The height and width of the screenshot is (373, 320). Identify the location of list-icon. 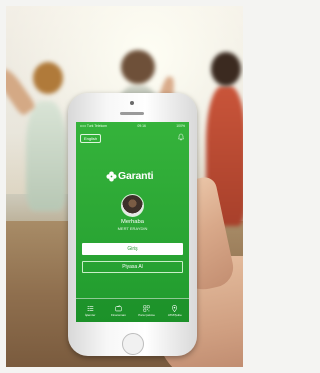
(90, 308).